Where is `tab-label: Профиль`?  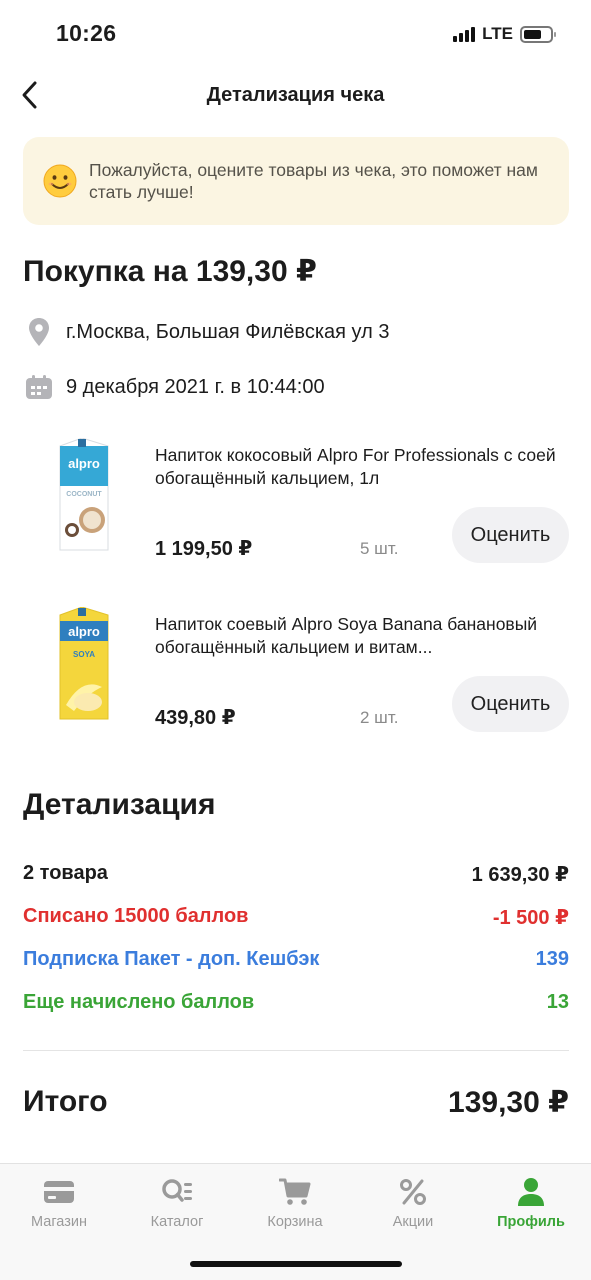
tab-label: Профиль is located at coordinates (531, 1222).